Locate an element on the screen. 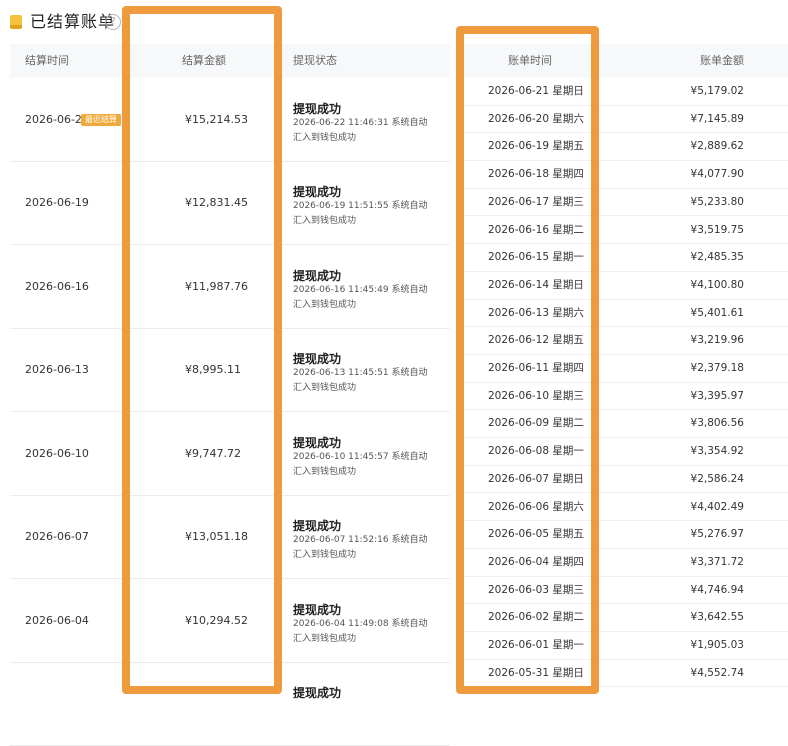  settlement-amount: ¥12,831.45 is located at coordinates (216, 202).